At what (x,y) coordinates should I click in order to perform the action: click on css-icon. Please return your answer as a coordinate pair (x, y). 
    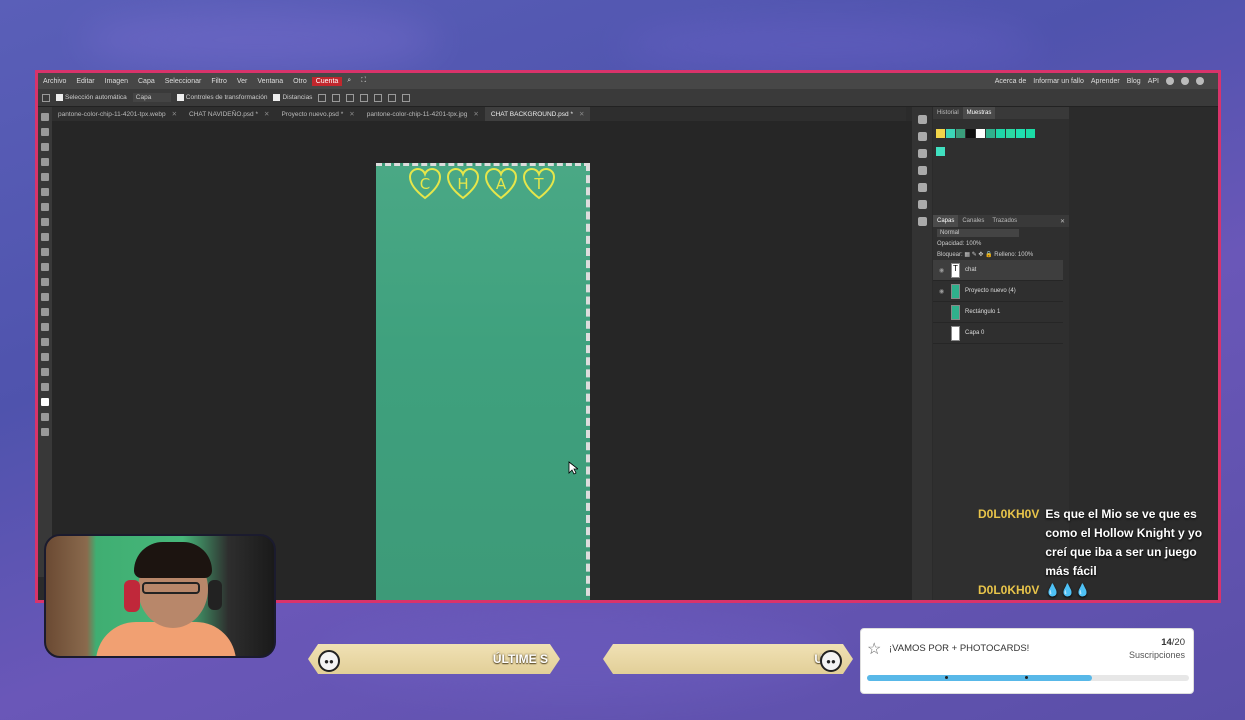
    Looking at the image, I should click on (922, 204).